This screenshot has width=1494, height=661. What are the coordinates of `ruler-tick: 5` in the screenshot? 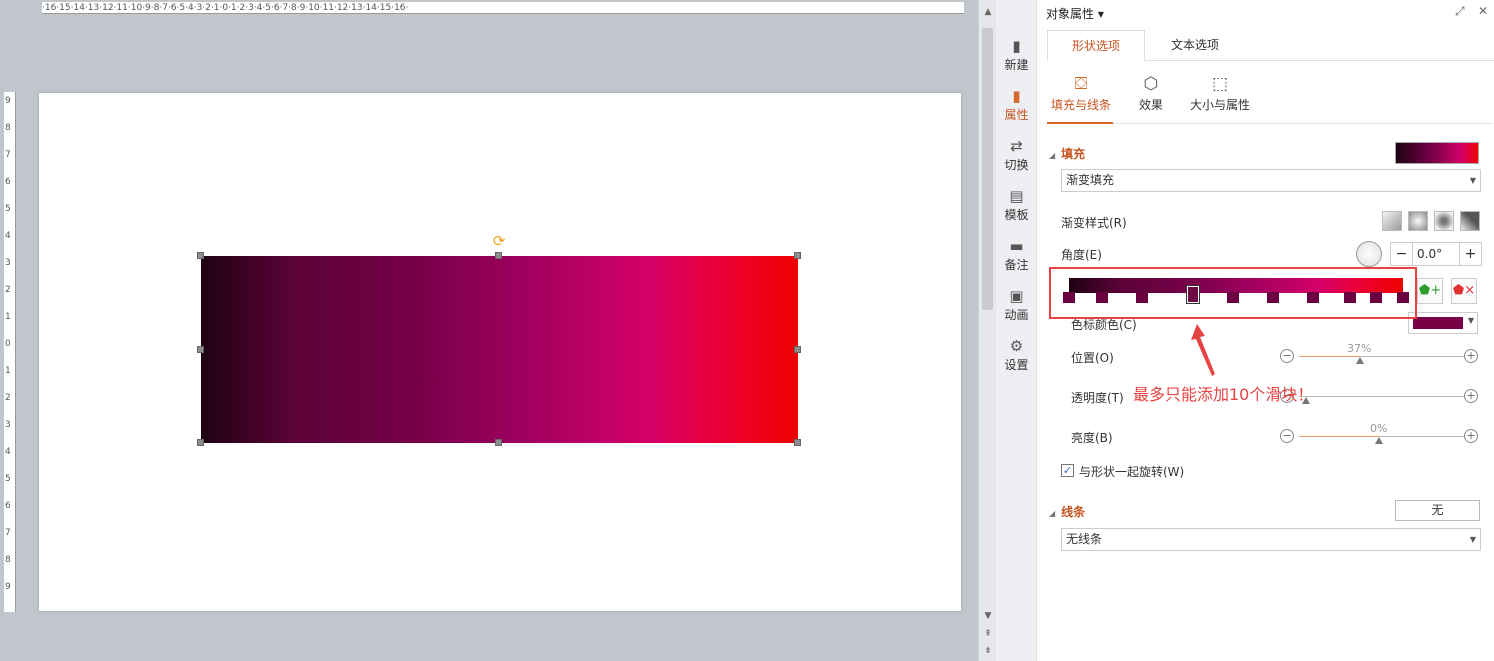 It's located at (8, 209).